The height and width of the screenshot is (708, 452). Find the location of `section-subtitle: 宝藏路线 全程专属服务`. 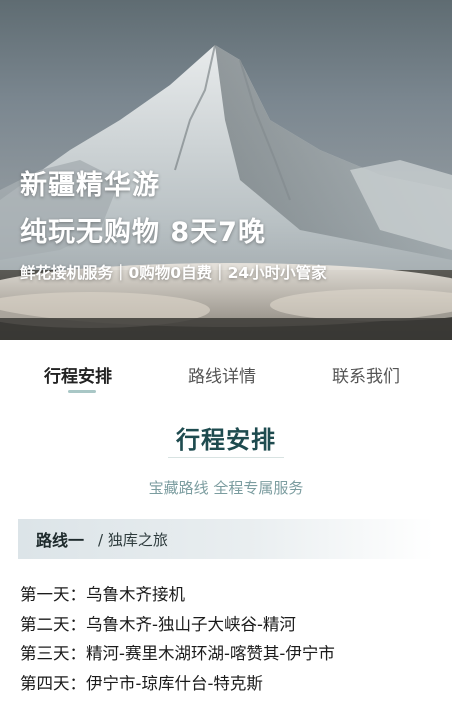

section-subtitle: 宝藏路线 全程专属服务 is located at coordinates (226, 488).